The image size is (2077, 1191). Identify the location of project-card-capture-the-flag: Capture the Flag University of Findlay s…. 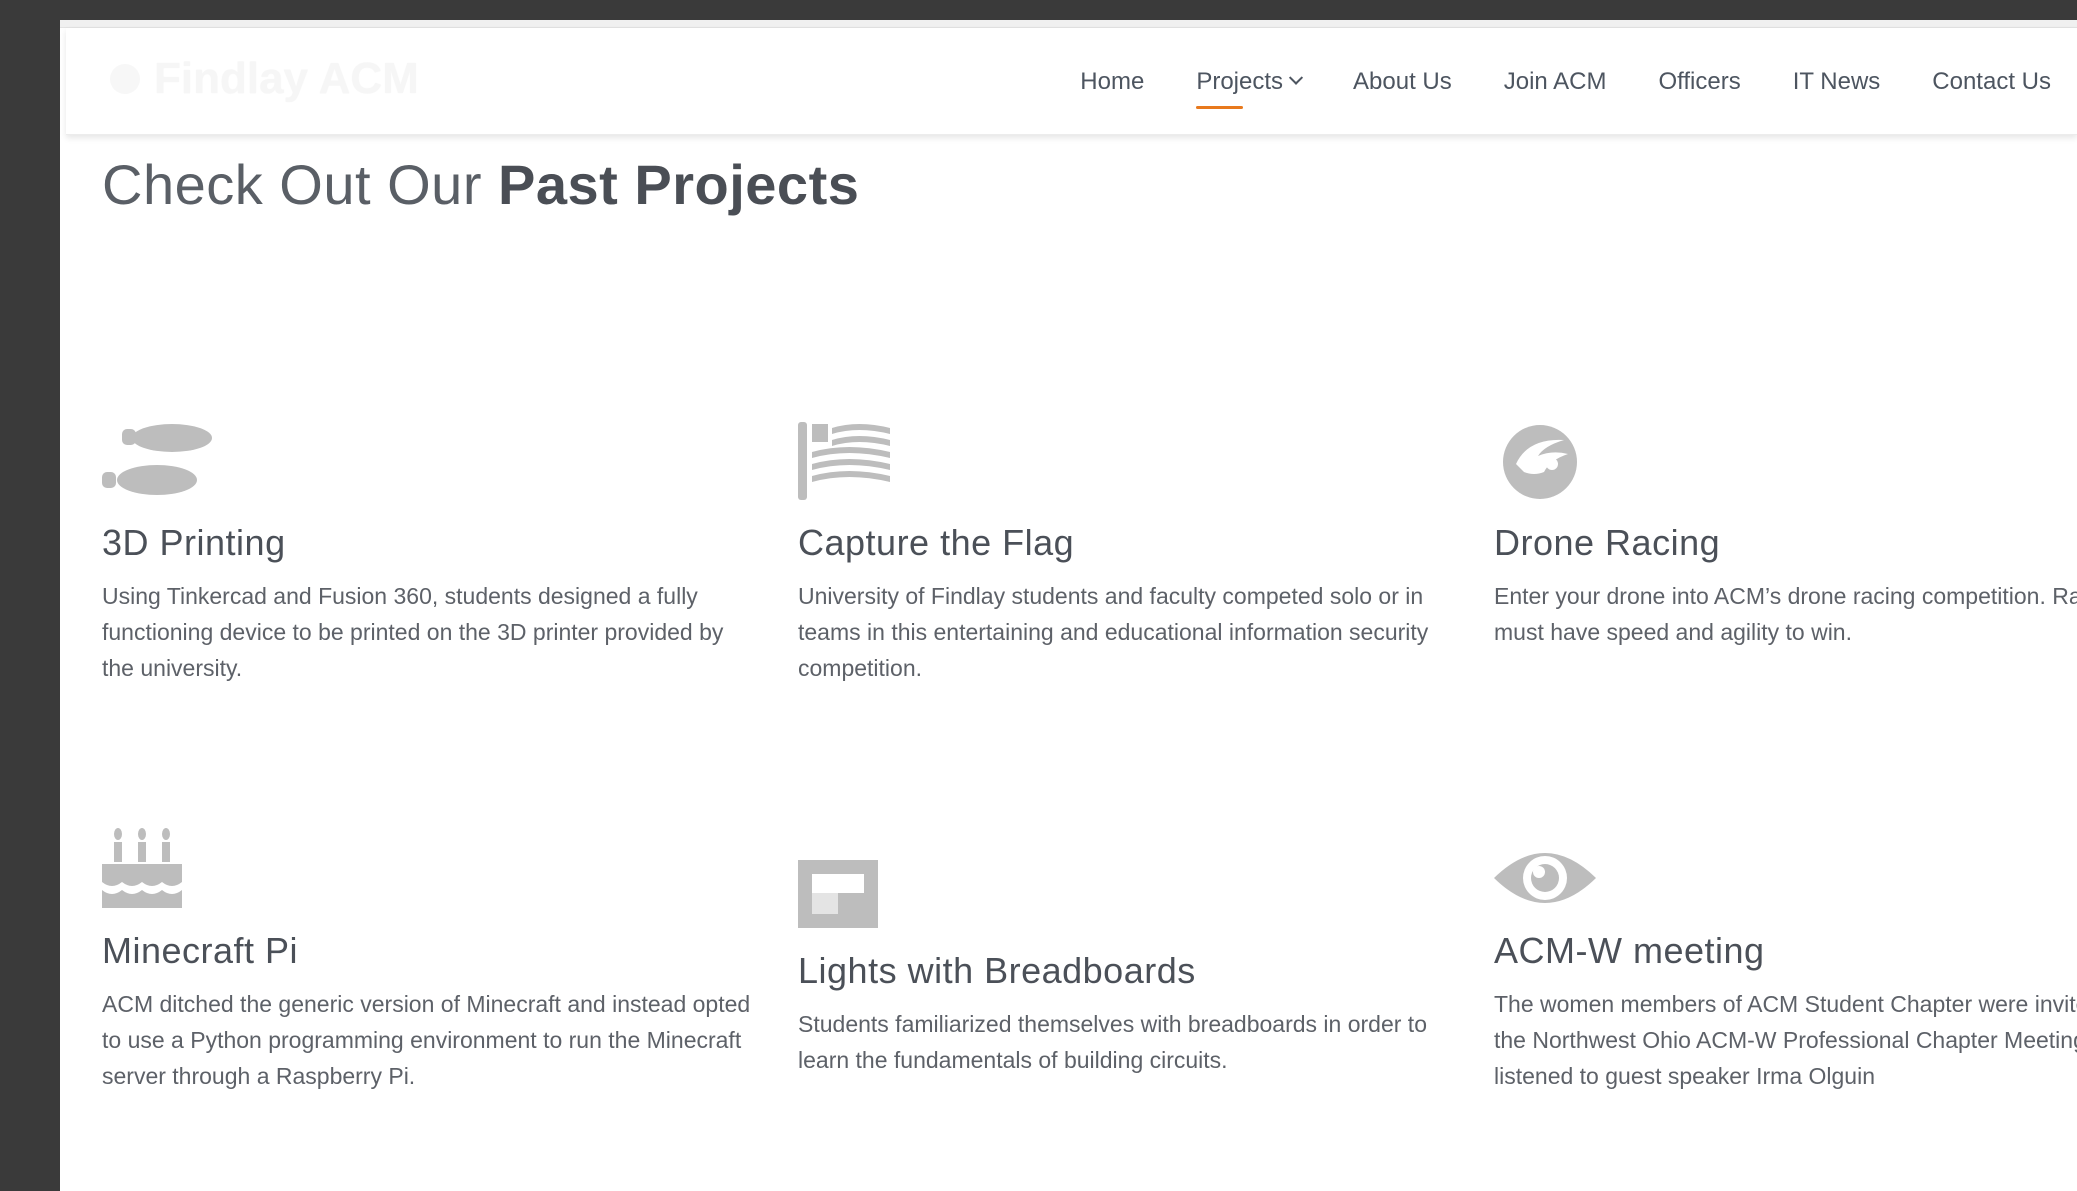
(1123, 553).